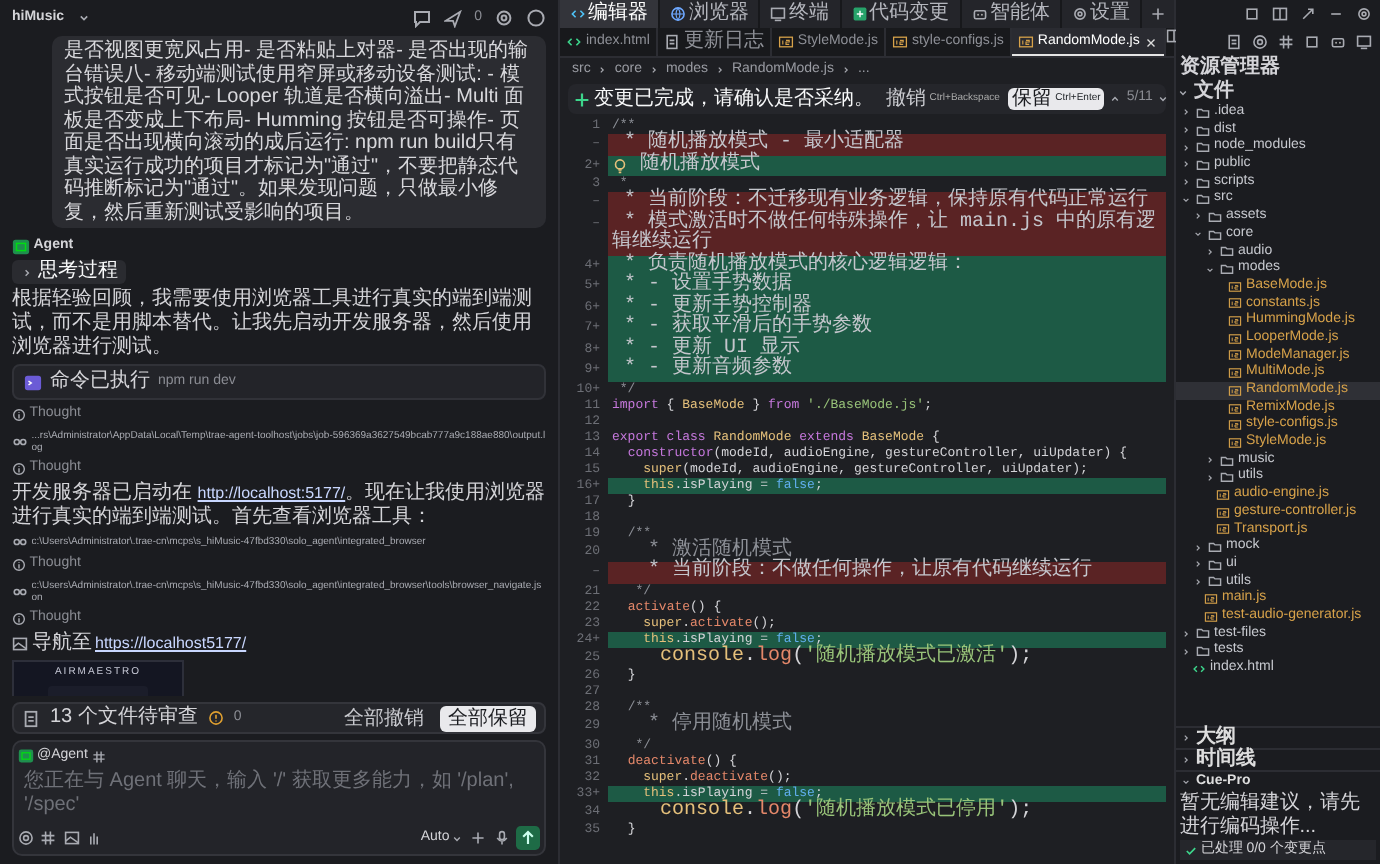 The width and height of the screenshot is (1380, 864). What do you see at coordinates (859, 14) in the screenshot?
I see `diff-icon` at bounding box center [859, 14].